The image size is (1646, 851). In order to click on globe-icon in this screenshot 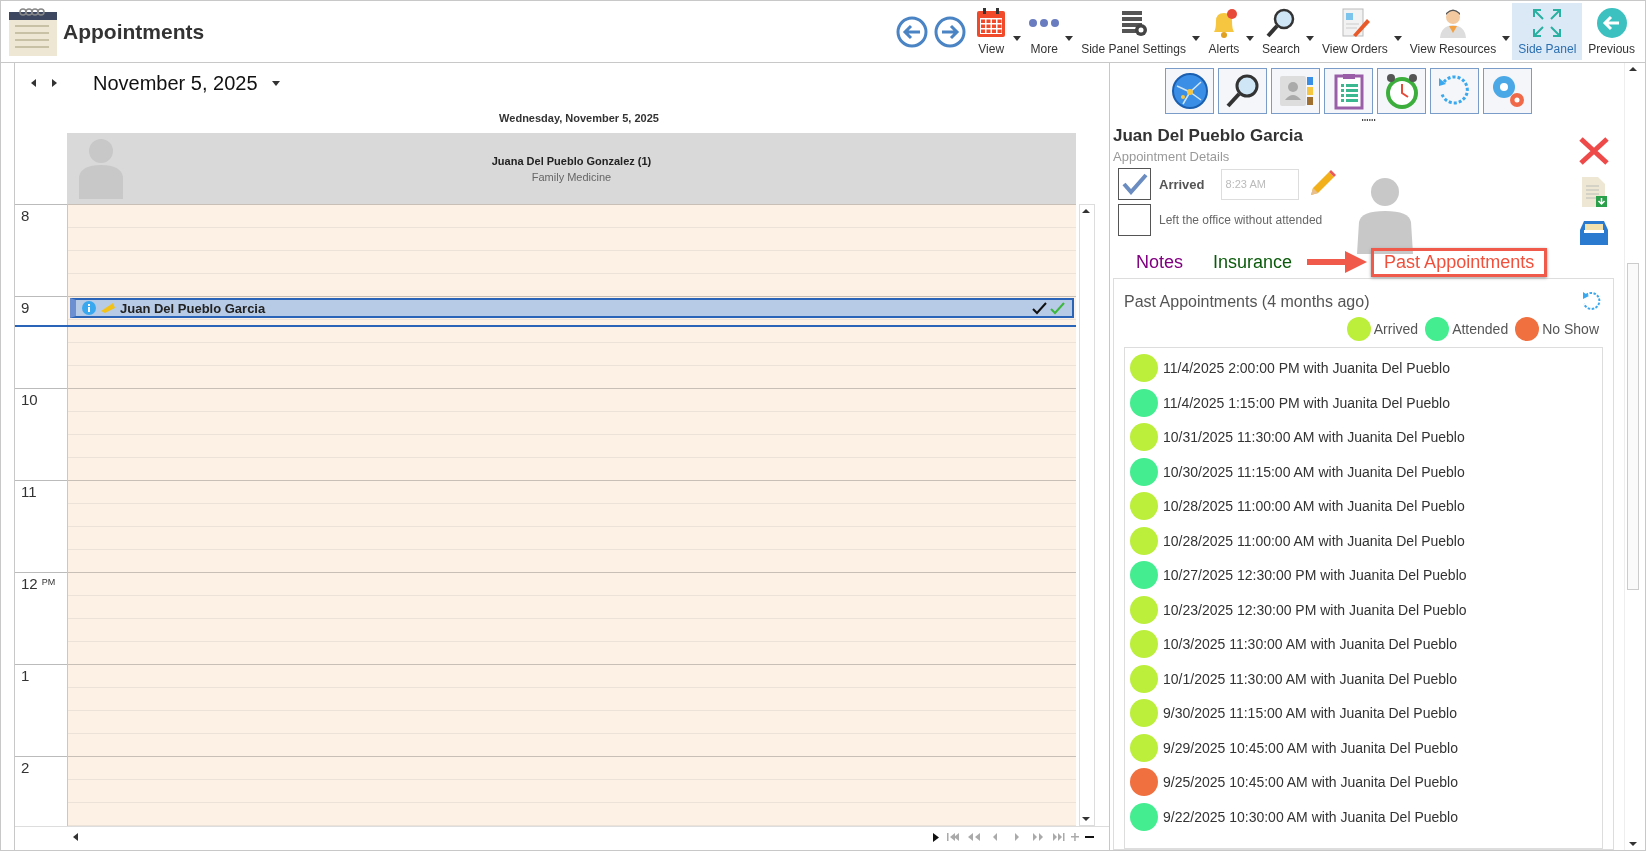, I will do `click(1189, 91)`.